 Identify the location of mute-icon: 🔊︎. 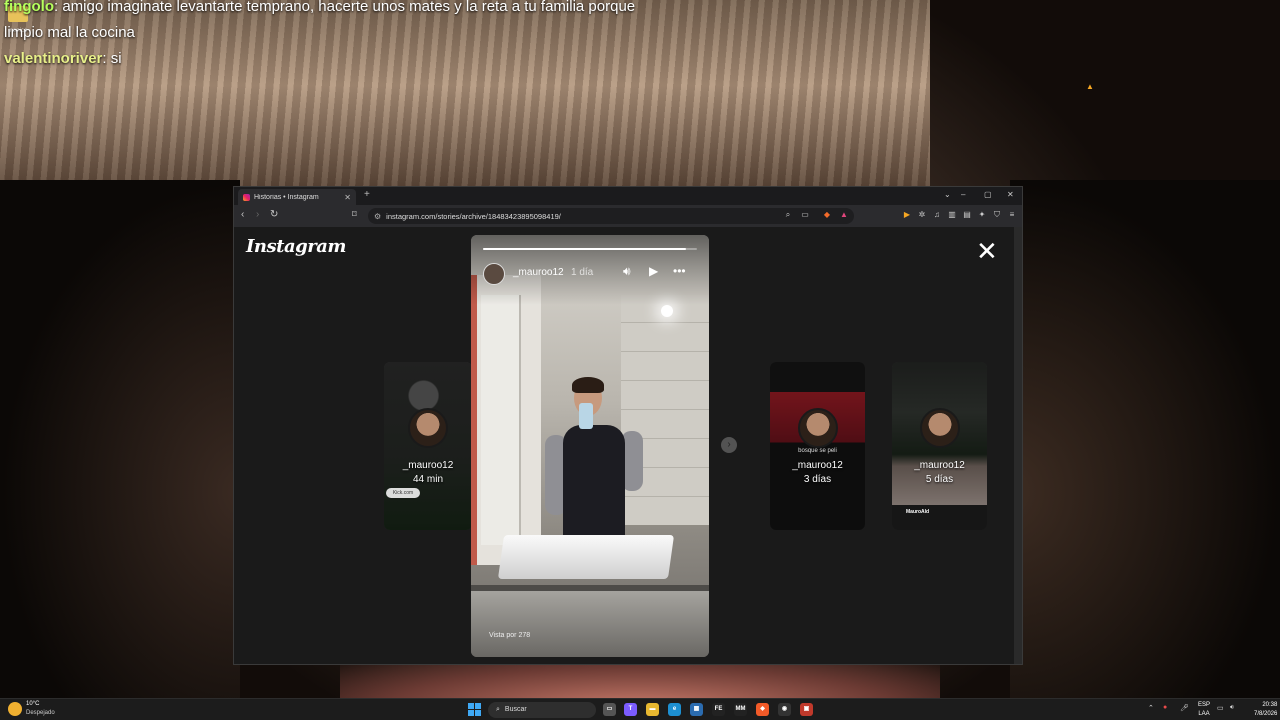
(627, 271).